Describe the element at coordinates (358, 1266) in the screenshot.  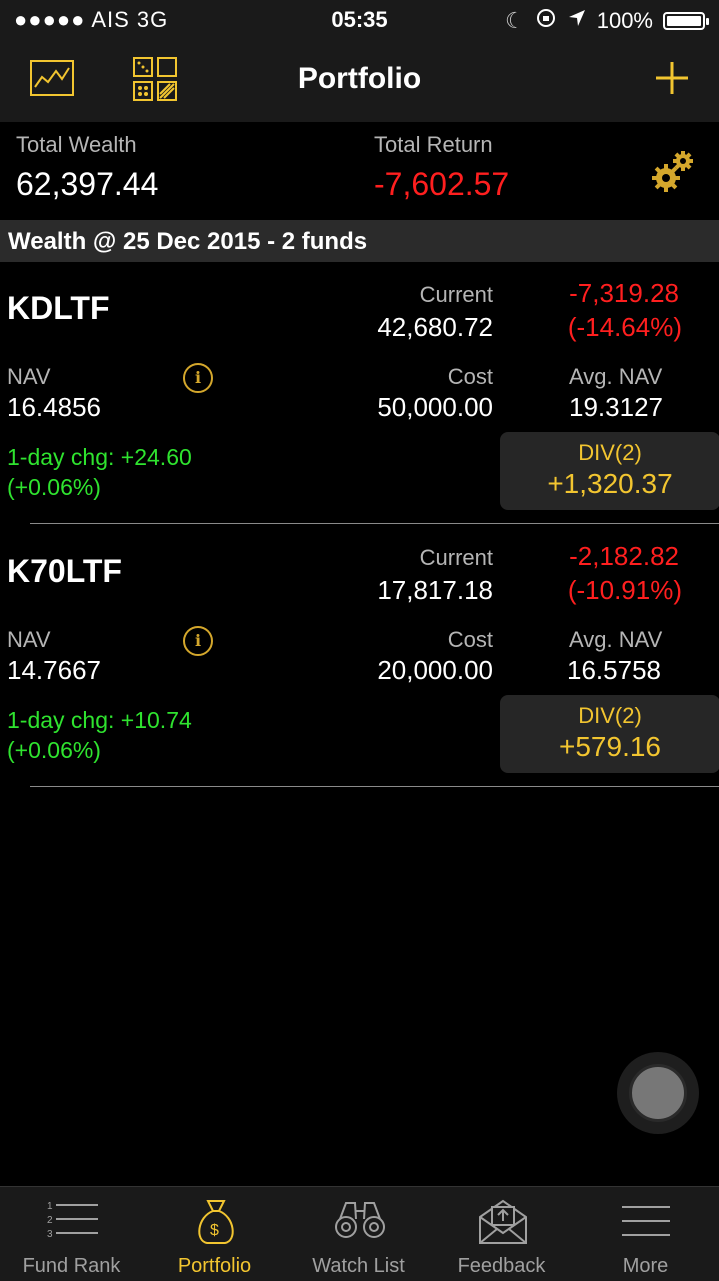
I see `tab-label: Watch List` at that location.